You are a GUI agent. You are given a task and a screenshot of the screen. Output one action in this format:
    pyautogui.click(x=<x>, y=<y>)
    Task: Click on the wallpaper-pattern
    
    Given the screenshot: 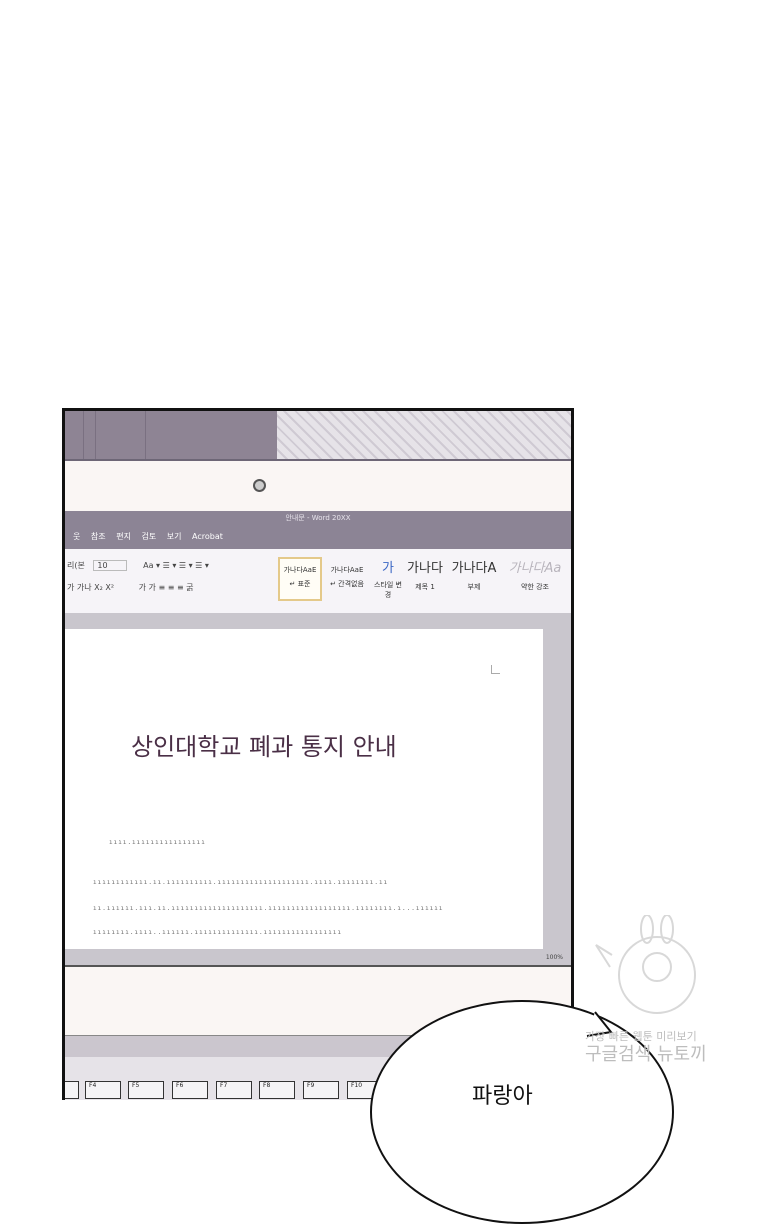 What is the action you would take?
    pyautogui.click(x=424, y=435)
    